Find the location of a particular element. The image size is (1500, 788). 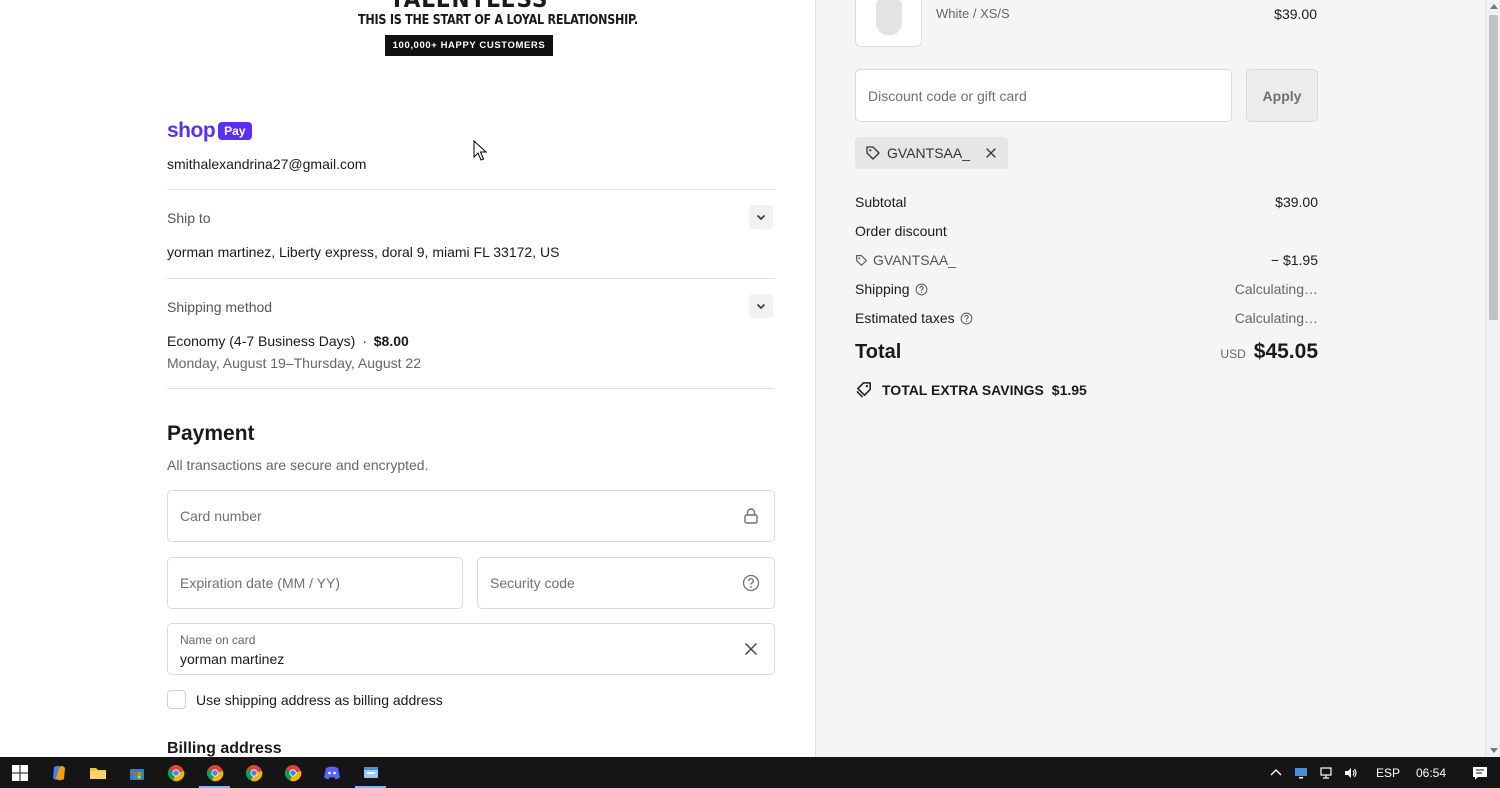

security-code-field is located at coordinates (626, 583).